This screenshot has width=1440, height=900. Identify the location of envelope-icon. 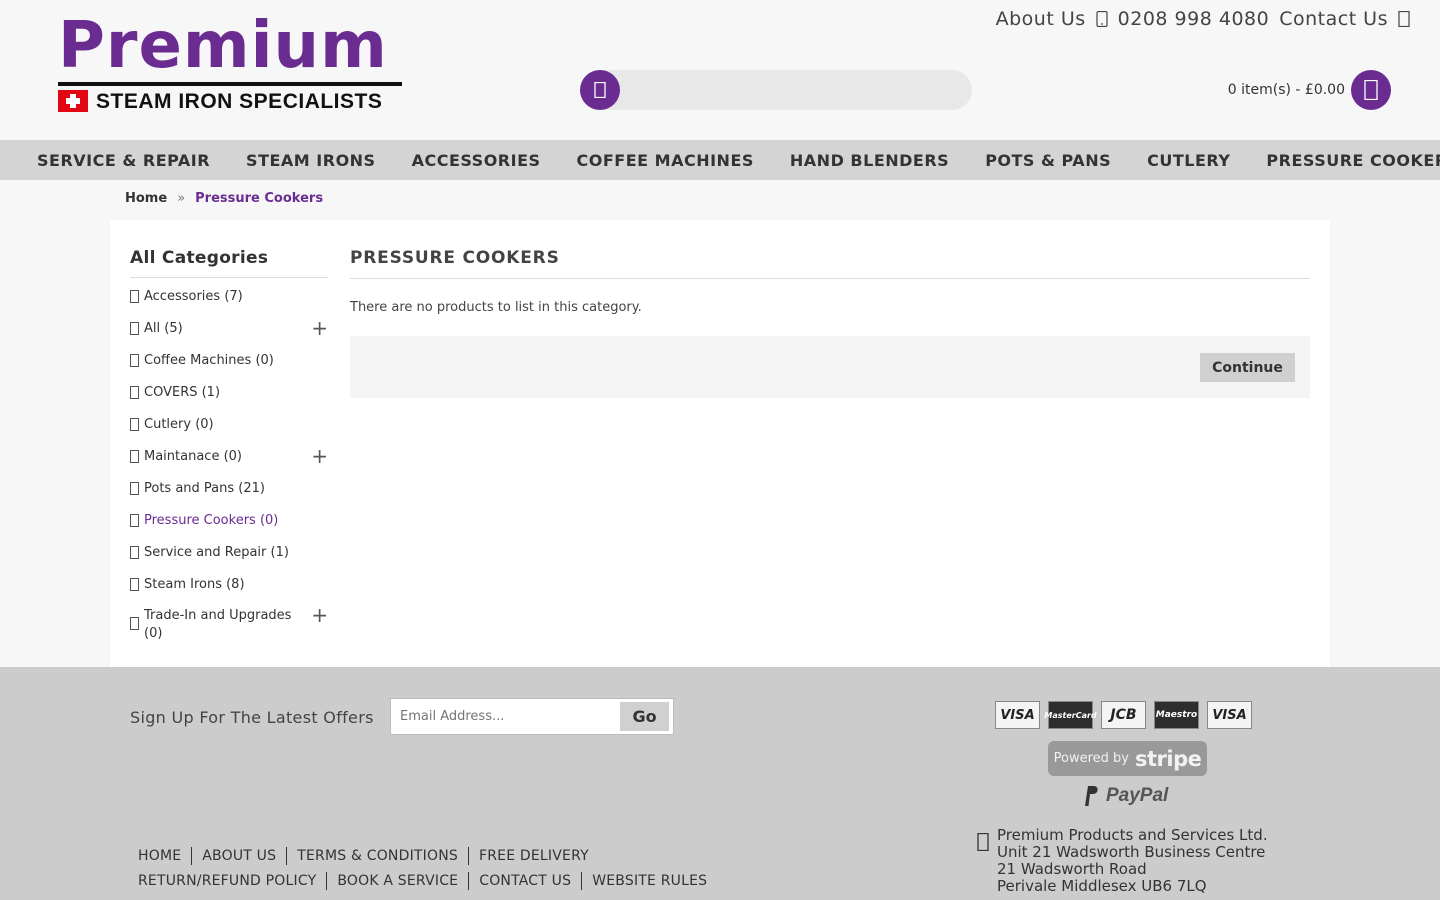
(1404, 19).